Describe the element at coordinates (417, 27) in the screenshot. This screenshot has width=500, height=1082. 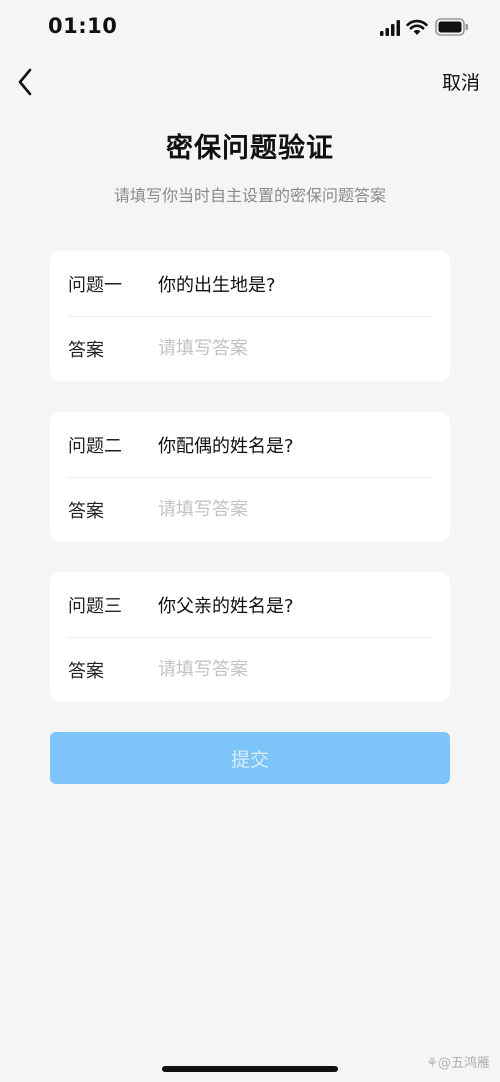
I see `wifi-icon` at that location.